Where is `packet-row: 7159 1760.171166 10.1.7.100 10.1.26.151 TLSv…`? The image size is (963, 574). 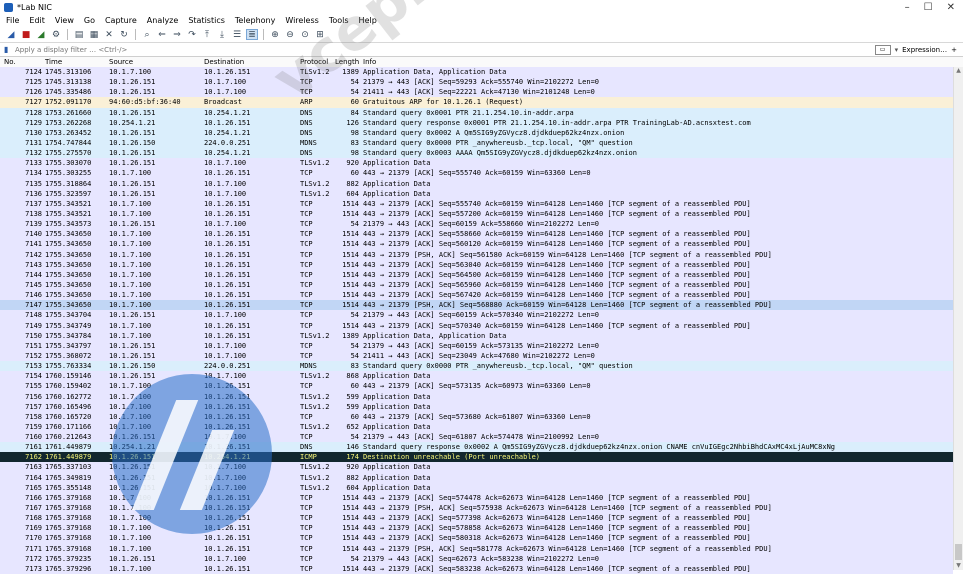 packet-row: 7159 1760.171166 10.1.7.100 10.1.26.151 TLSv… is located at coordinates (476, 427).